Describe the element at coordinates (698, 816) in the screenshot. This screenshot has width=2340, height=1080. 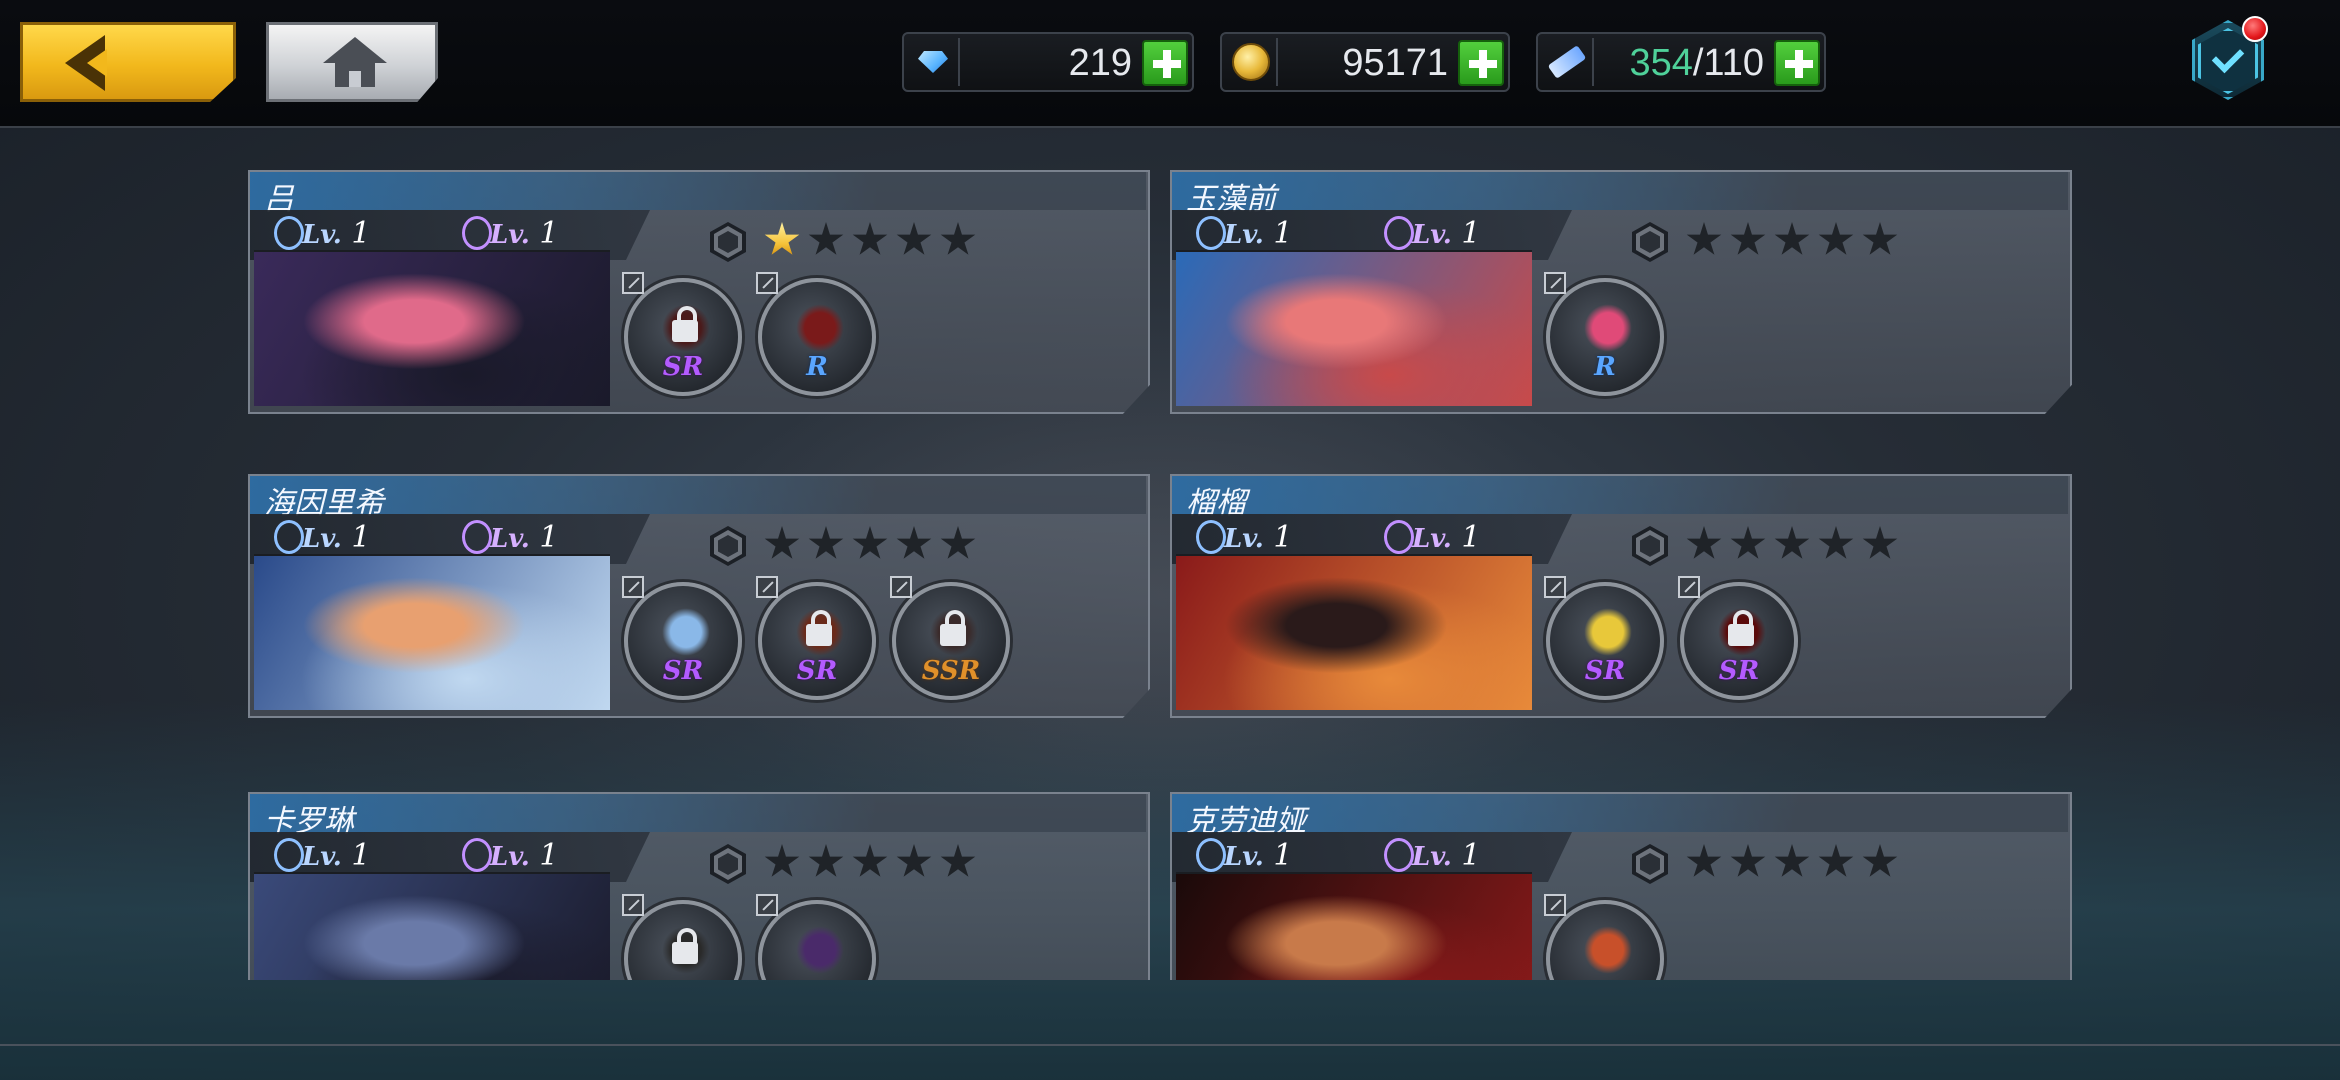
I see `hero-name-bar: 卡罗琳` at that location.